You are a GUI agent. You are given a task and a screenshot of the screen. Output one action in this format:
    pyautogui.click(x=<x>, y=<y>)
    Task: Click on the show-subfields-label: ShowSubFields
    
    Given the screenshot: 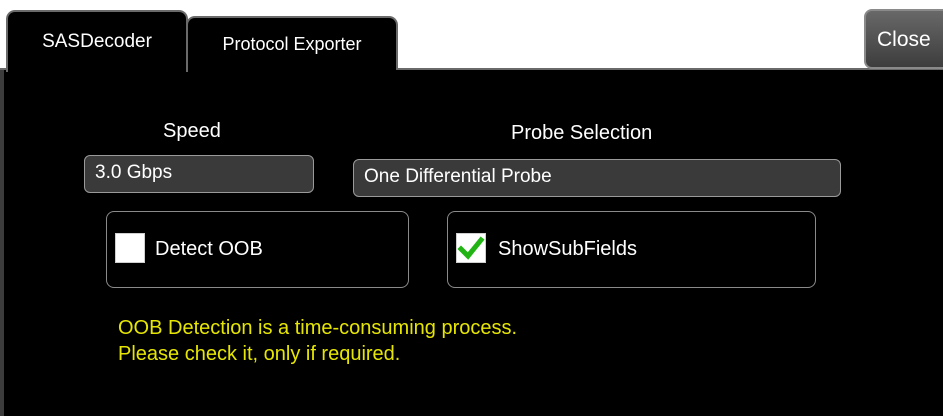 What is the action you would take?
    pyautogui.click(x=567, y=249)
    